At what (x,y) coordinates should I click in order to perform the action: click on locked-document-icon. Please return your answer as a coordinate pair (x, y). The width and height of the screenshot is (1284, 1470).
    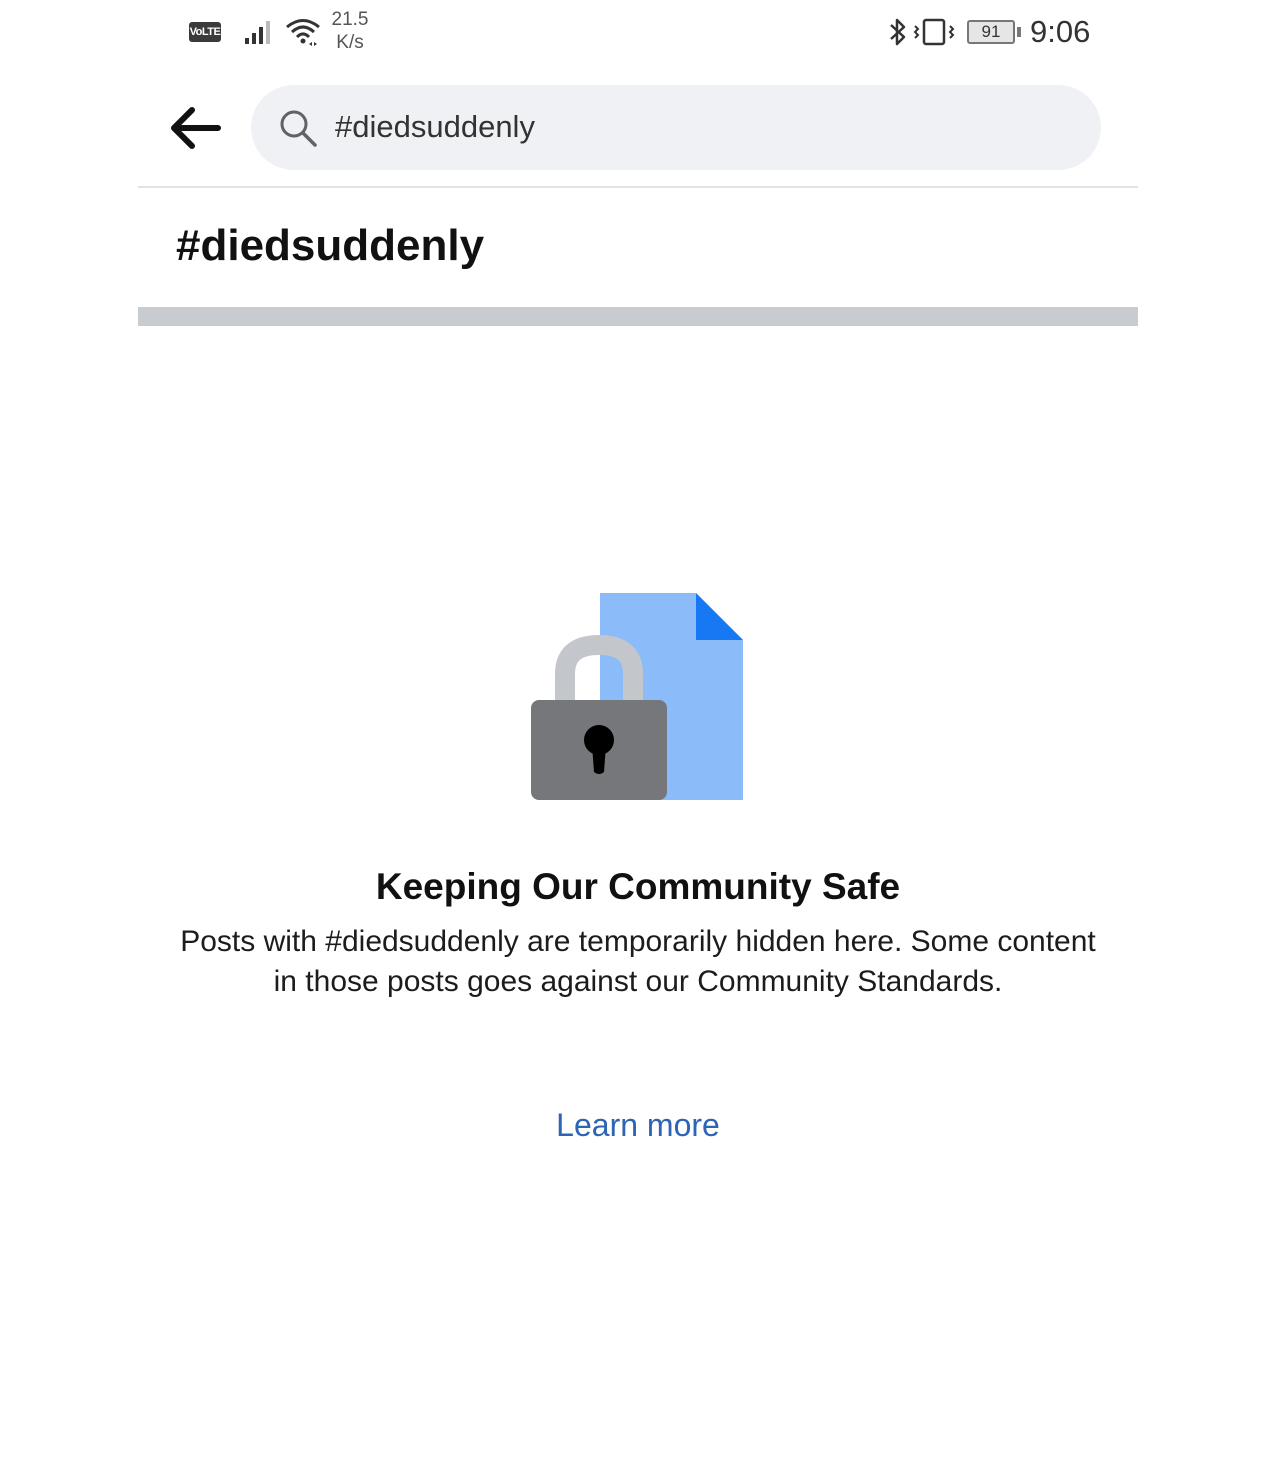
    Looking at the image, I should click on (637, 696).